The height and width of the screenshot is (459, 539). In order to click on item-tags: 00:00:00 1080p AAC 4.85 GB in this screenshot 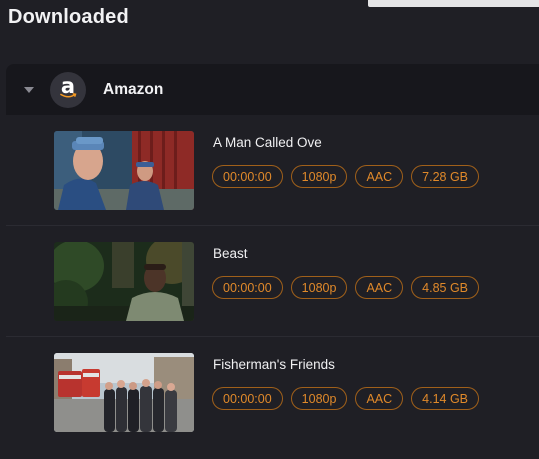, I will do `click(346, 287)`.